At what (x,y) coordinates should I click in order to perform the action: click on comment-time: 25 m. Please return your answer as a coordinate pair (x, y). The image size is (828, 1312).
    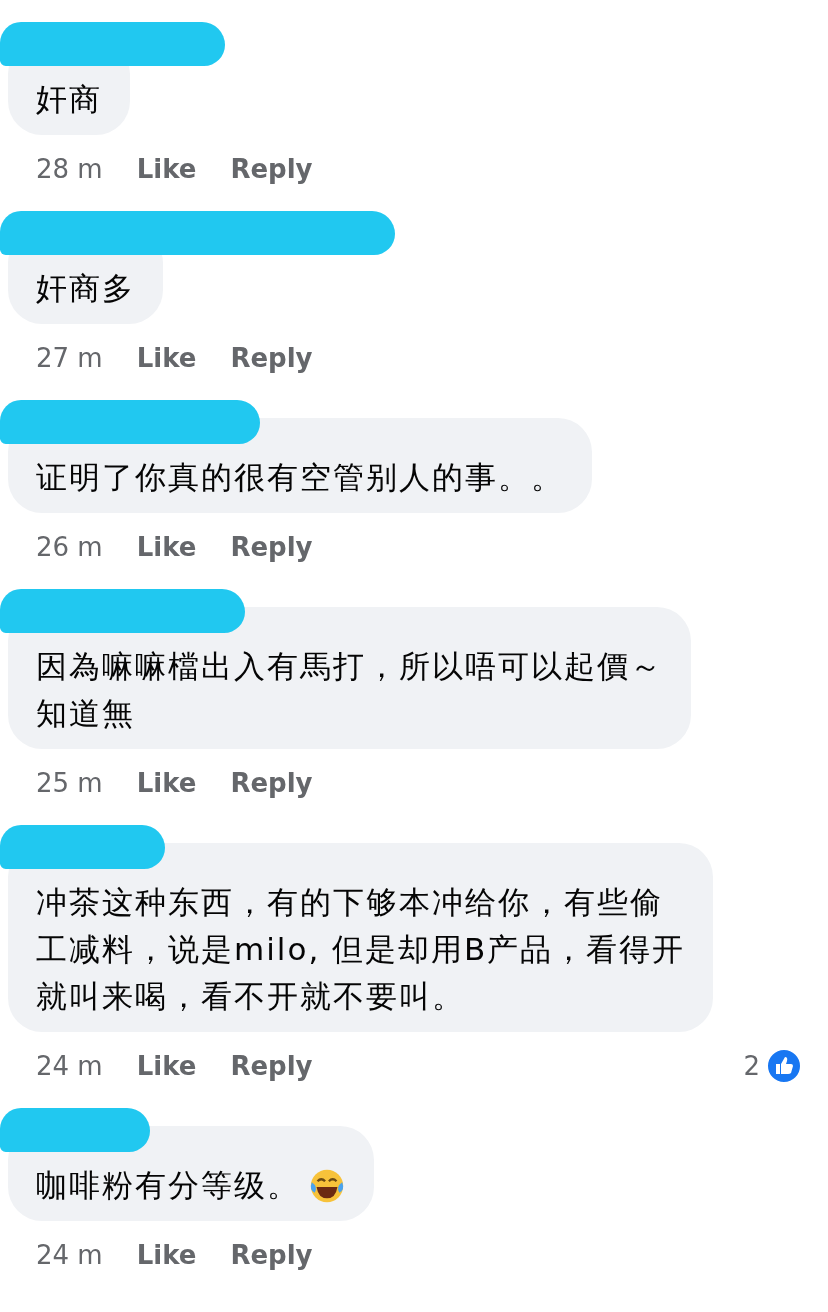
    Looking at the image, I should click on (69, 783).